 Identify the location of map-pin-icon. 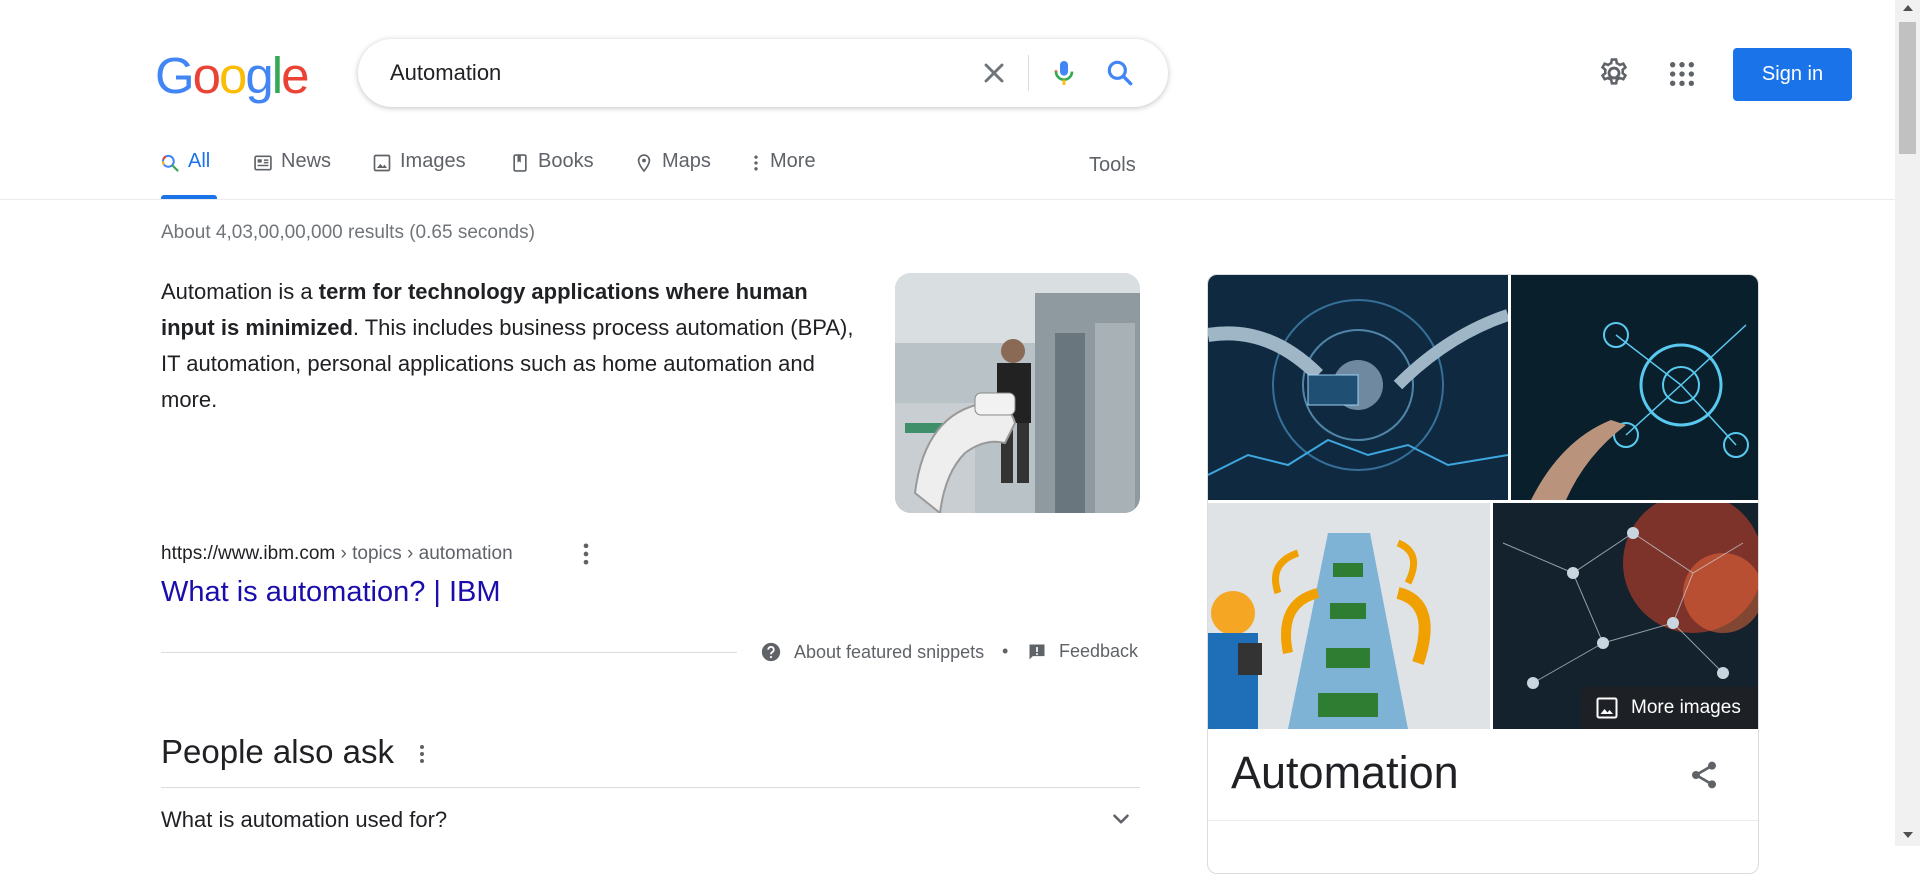
(644, 163).